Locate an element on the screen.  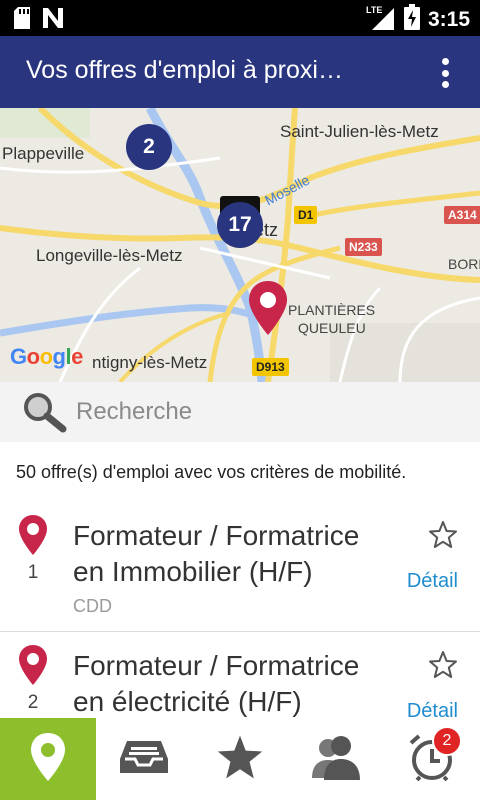
road-badge-d913: D913 is located at coordinates (270, 367).